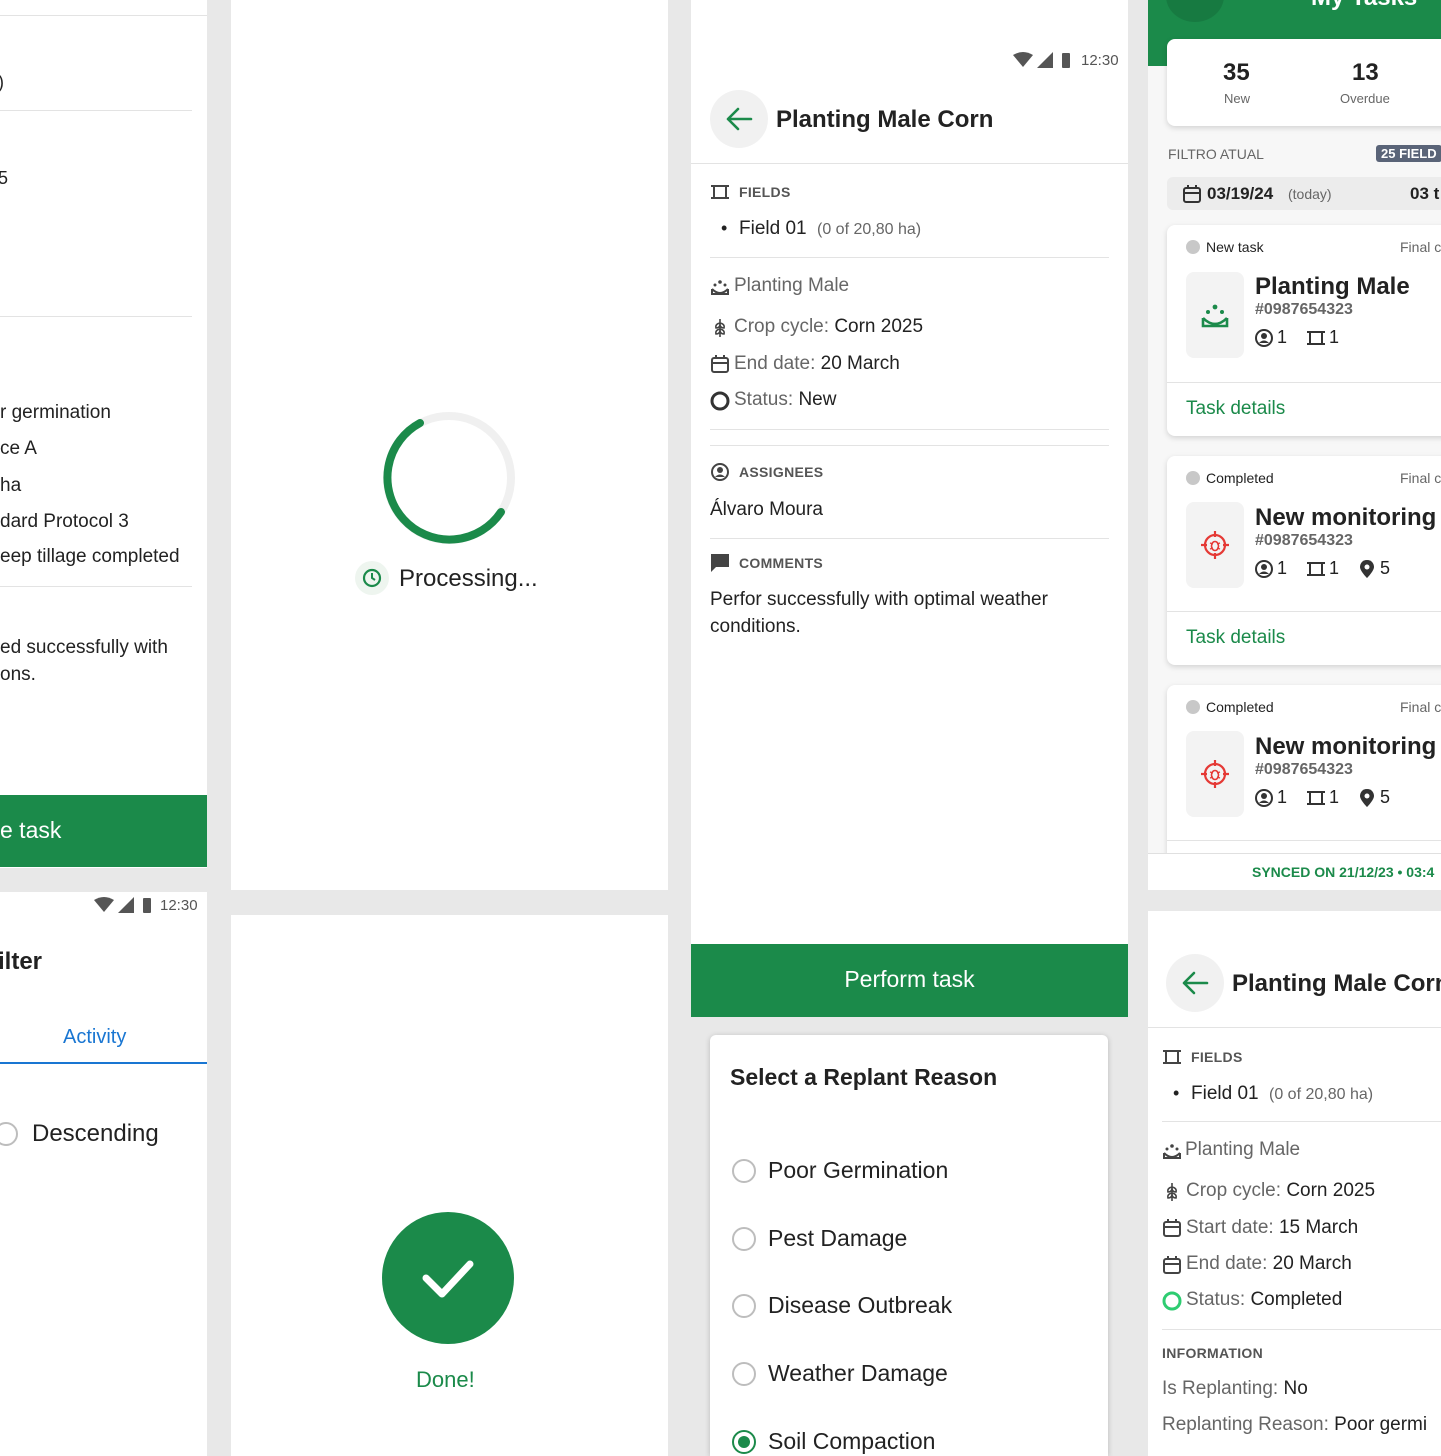  I want to click on field-area: (0 of 20,80 ha), so click(869, 229).